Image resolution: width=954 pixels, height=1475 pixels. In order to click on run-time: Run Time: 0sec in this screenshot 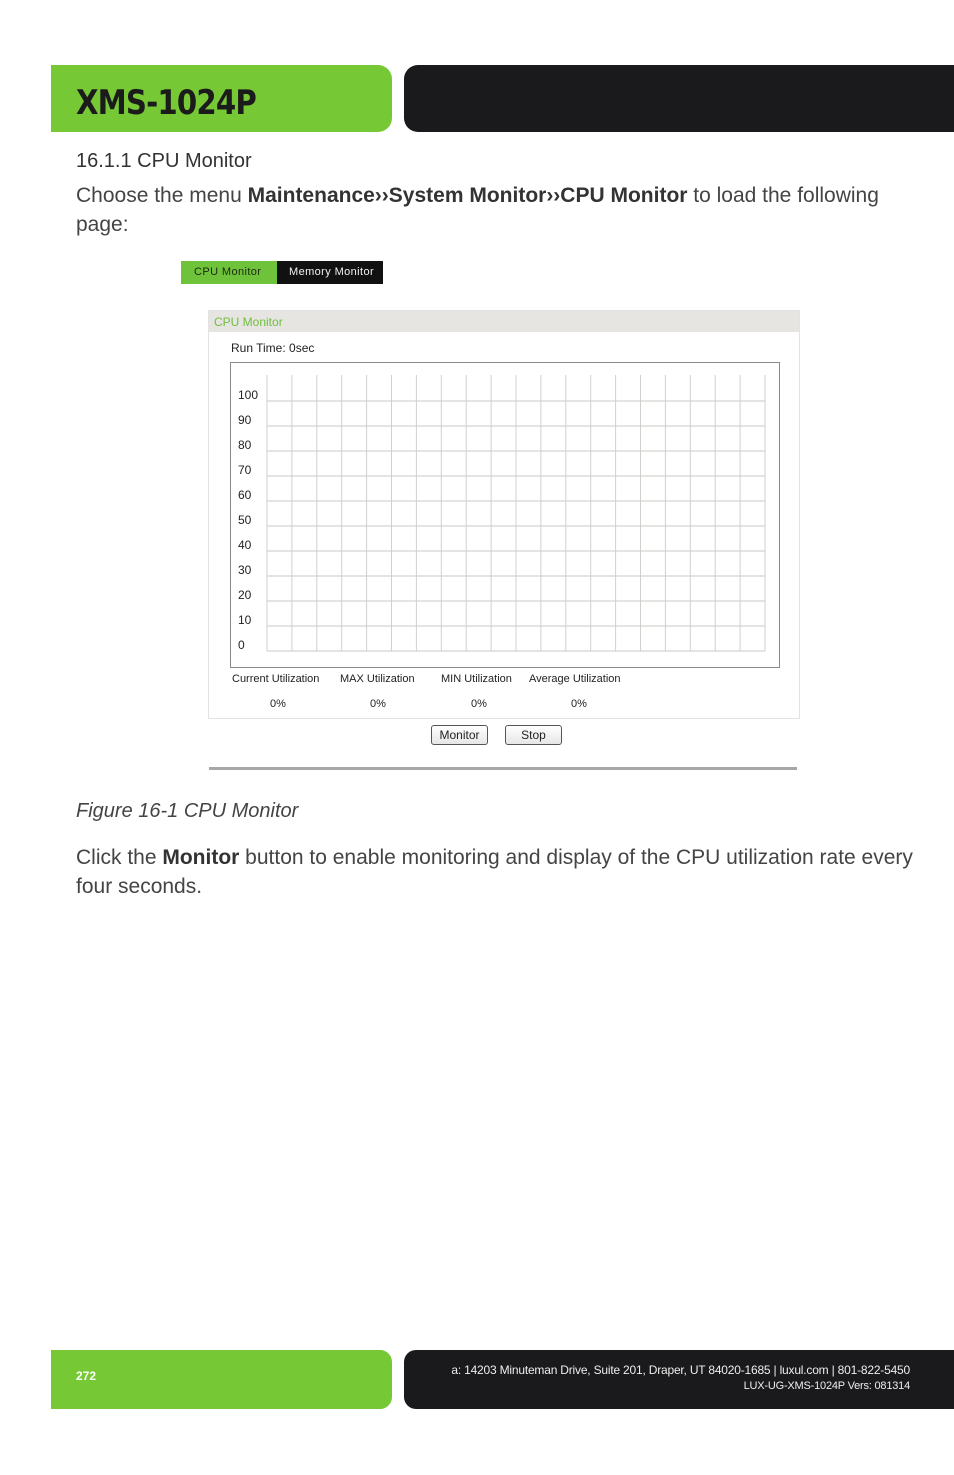, I will do `click(273, 348)`.